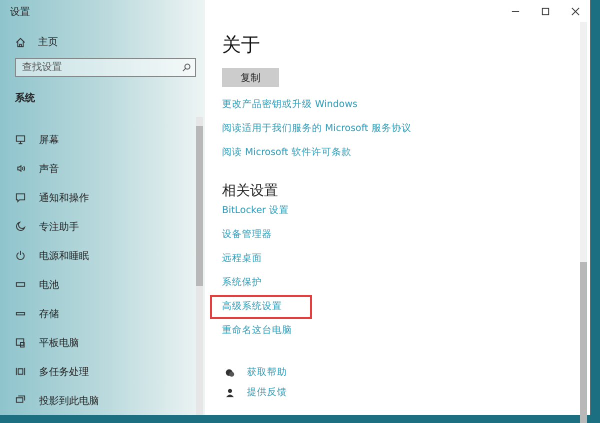  Describe the element at coordinates (186, 67) in the screenshot. I see `search-icon` at that location.